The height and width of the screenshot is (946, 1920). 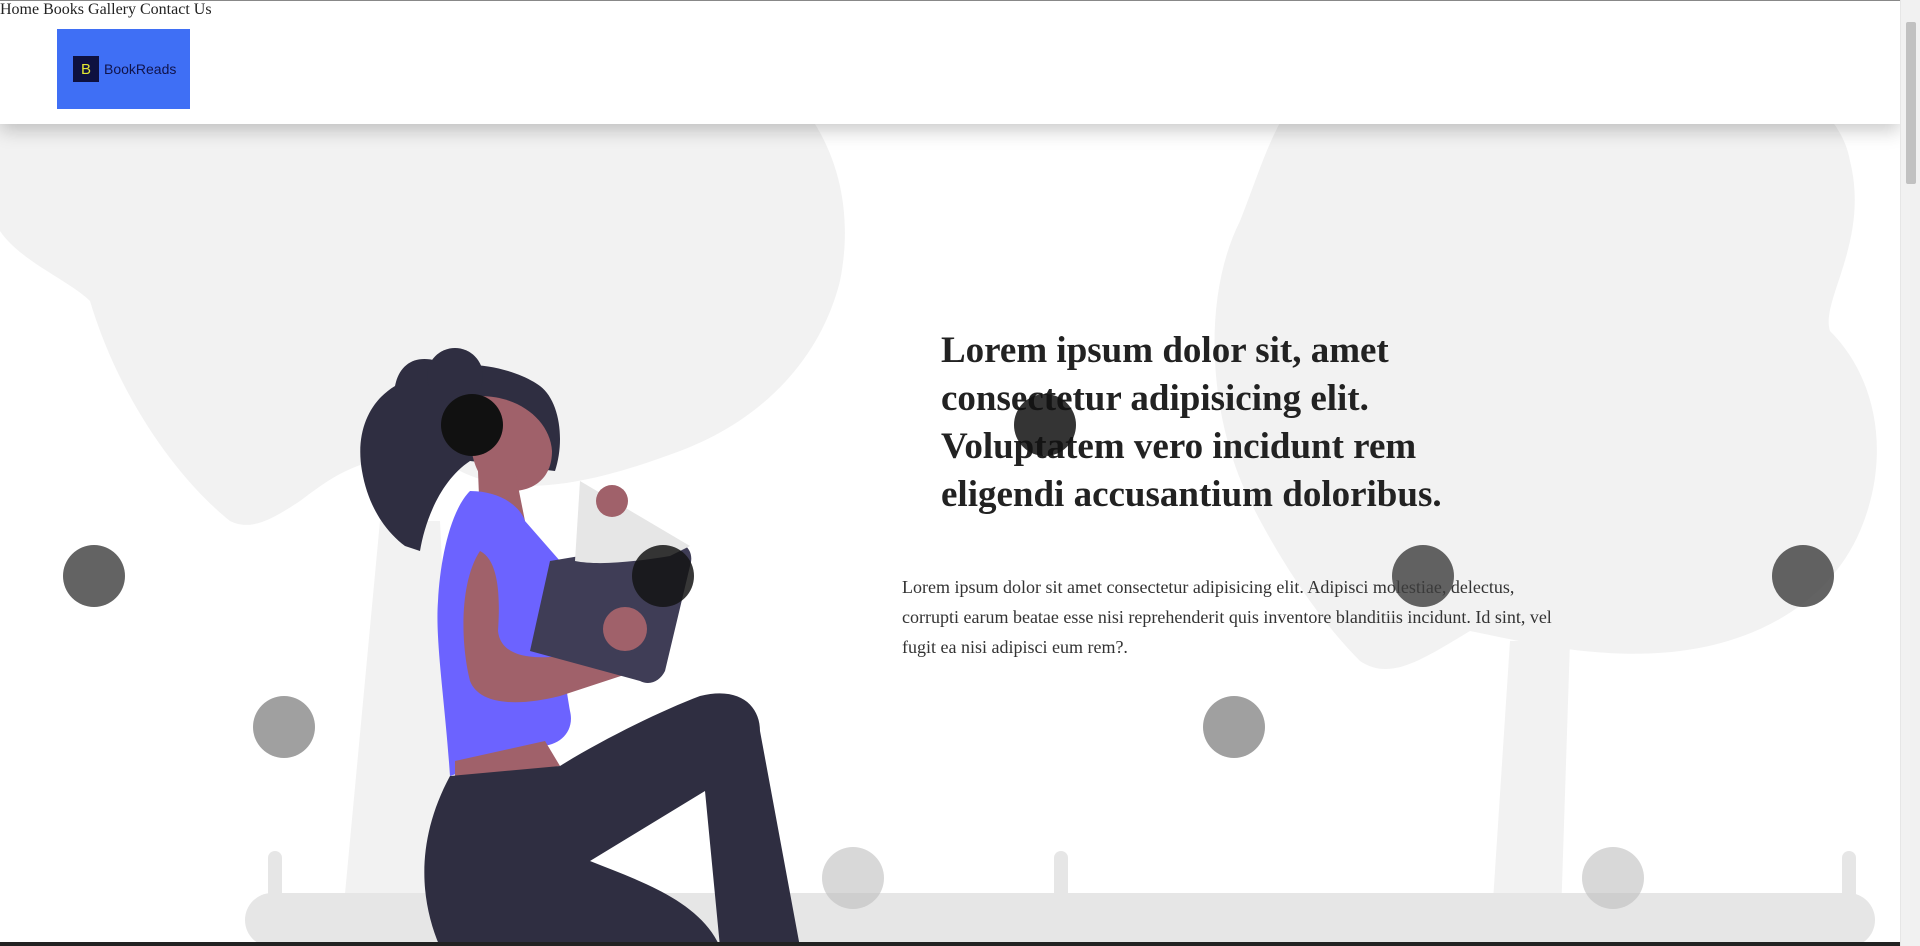 What do you see at coordinates (140, 69) in the screenshot?
I see `brand-name: BookReads` at bounding box center [140, 69].